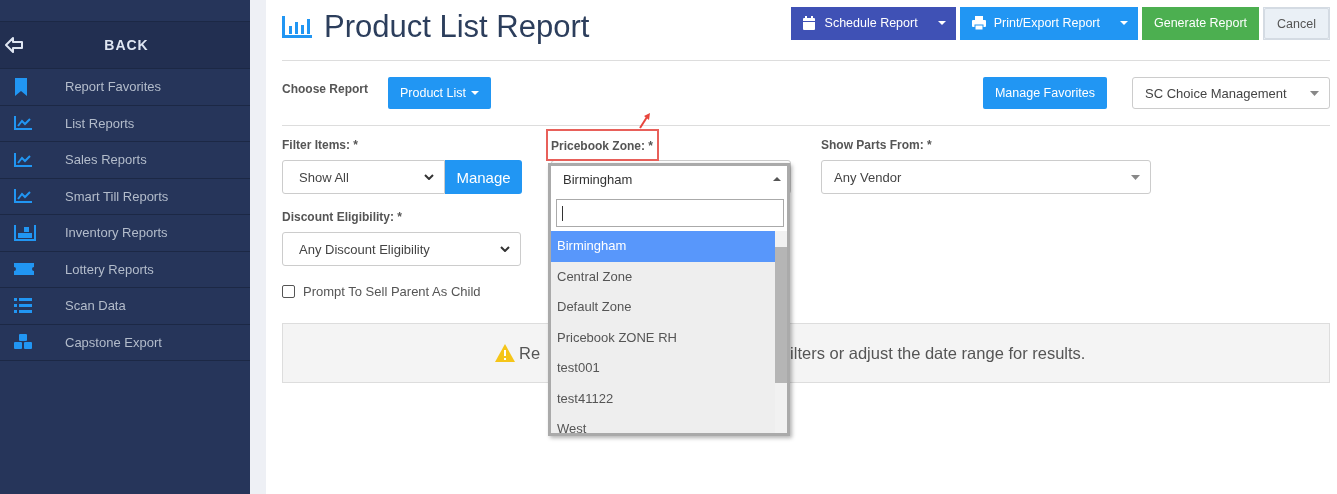 The height and width of the screenshot is (494, 1337). I want to click on annotation-arrow-icon, so click(644, 121).